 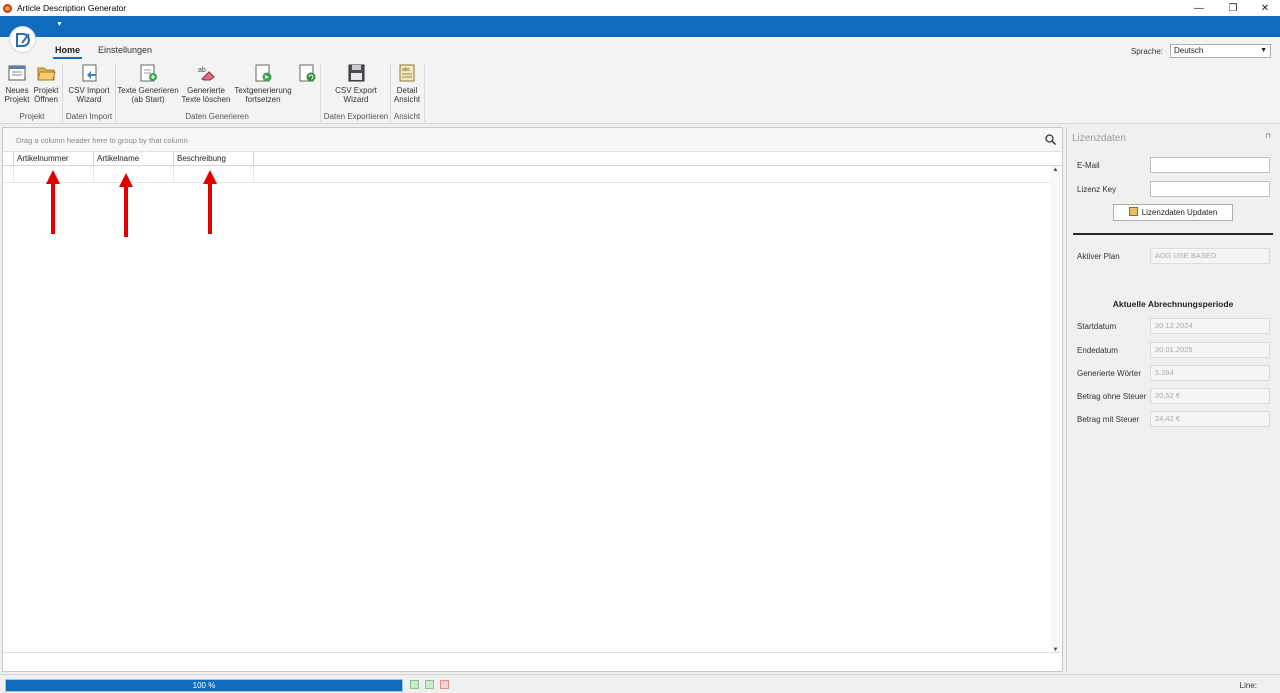 I want to click on new-project-icon, so click(x=17, y=73).